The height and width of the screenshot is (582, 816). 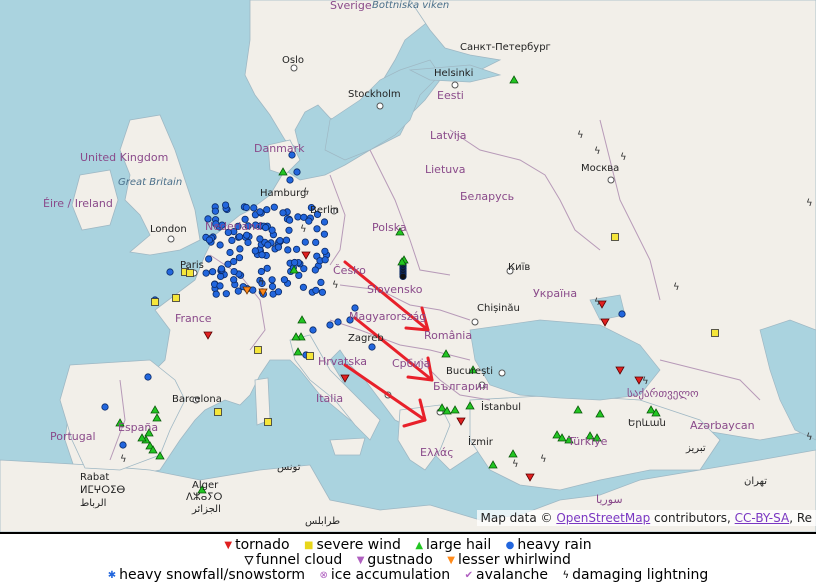 I want to click on label-paris: Paris, so click(x=192, y=265).